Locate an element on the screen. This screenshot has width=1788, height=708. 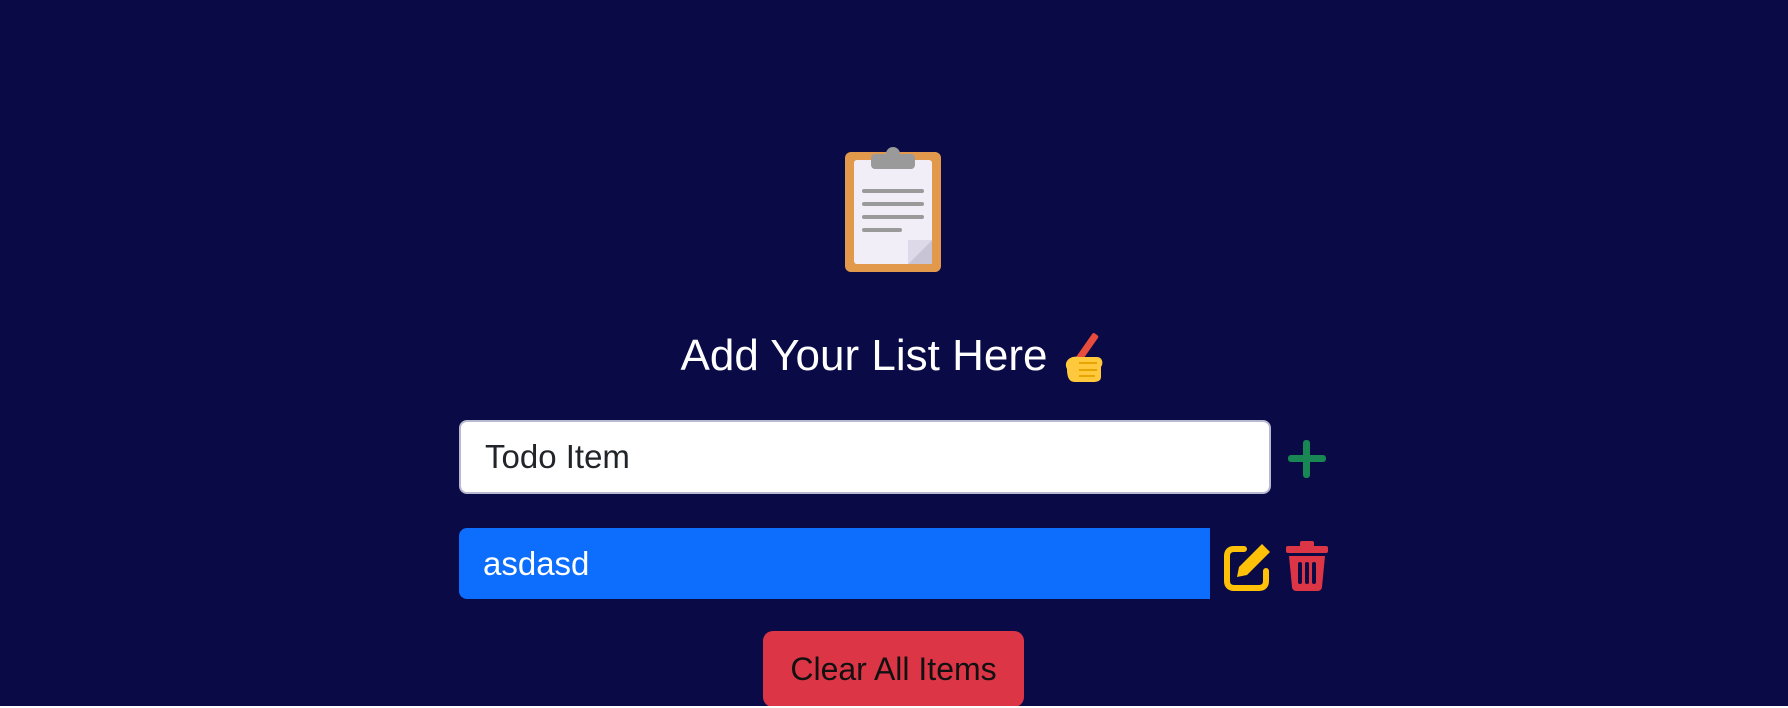
page-title-text: Add Your List Here is located at coordinates (864, 355).